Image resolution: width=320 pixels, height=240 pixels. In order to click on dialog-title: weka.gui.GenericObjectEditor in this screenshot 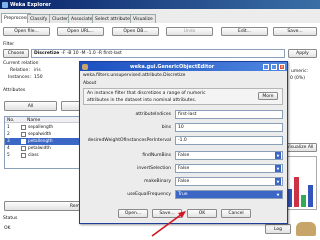, I will do `click(172, 66)`.